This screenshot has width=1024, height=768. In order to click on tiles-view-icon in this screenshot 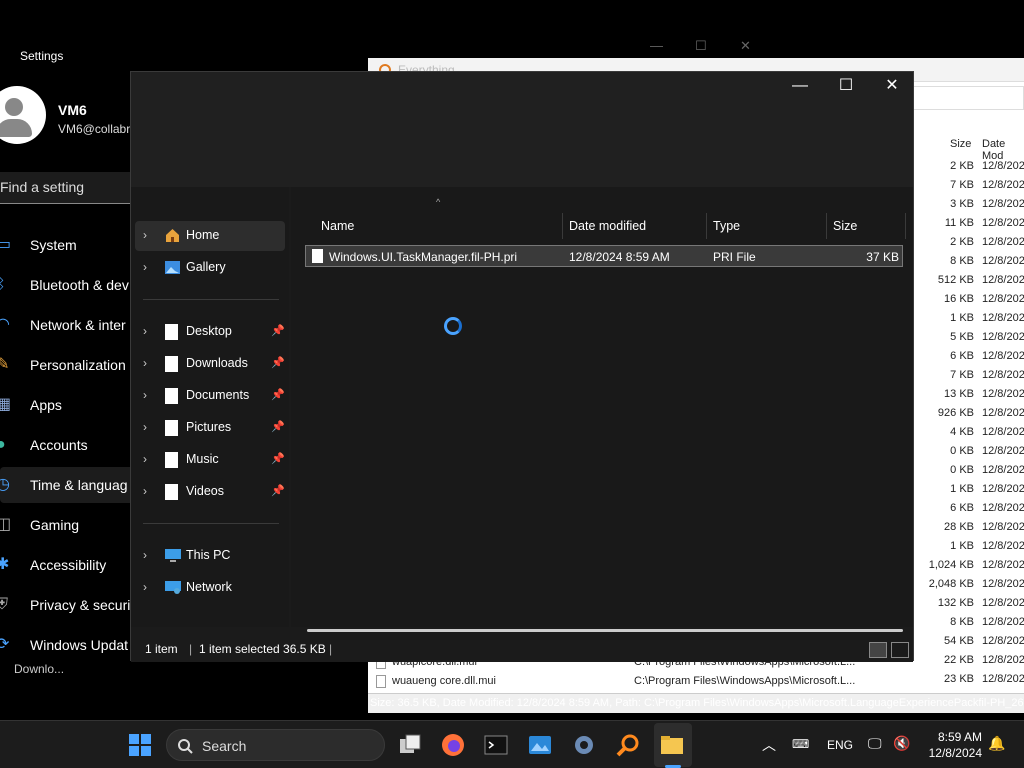, I will do `click(900, 650)`.